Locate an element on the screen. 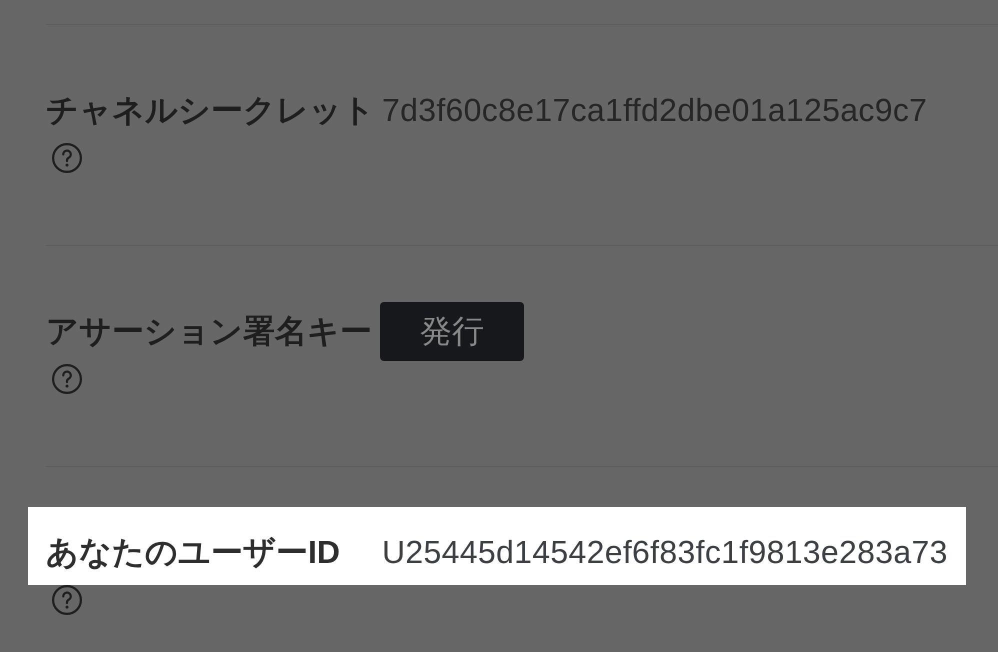  field-label: あなたのユーザーID is located at coordinates (193, 552).